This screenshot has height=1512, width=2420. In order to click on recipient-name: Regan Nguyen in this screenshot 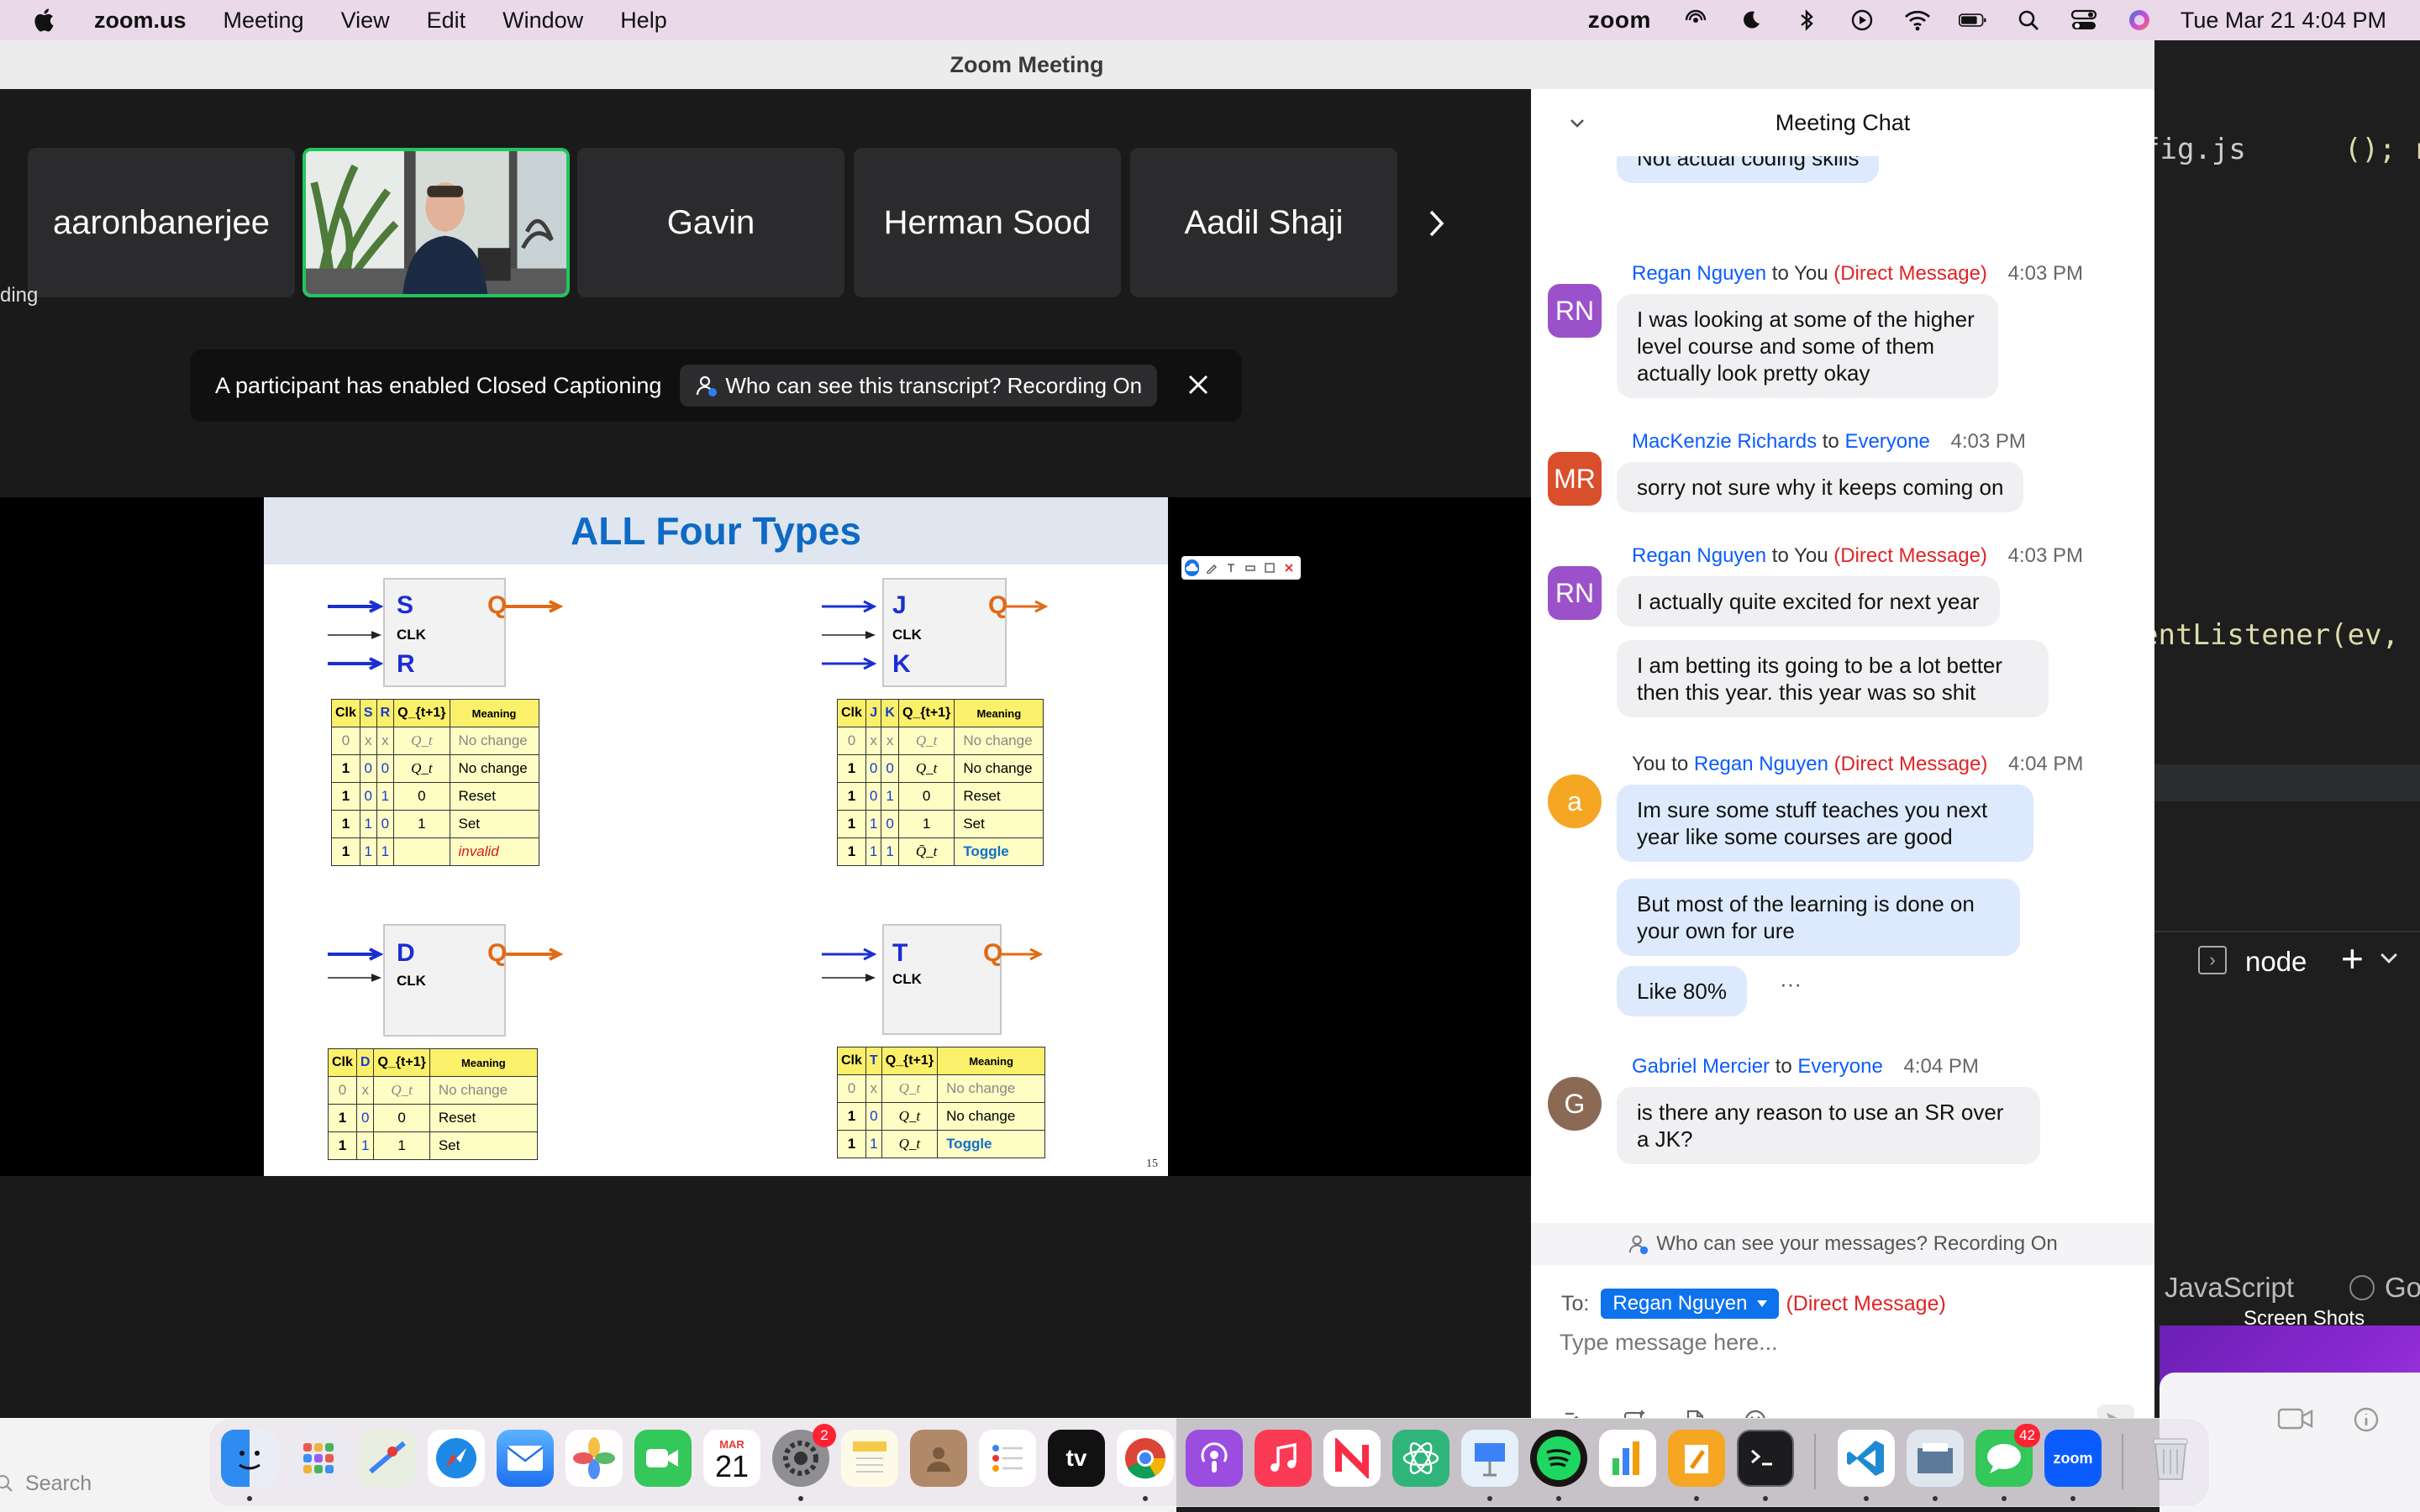, I will do `click(1761, 764)`.